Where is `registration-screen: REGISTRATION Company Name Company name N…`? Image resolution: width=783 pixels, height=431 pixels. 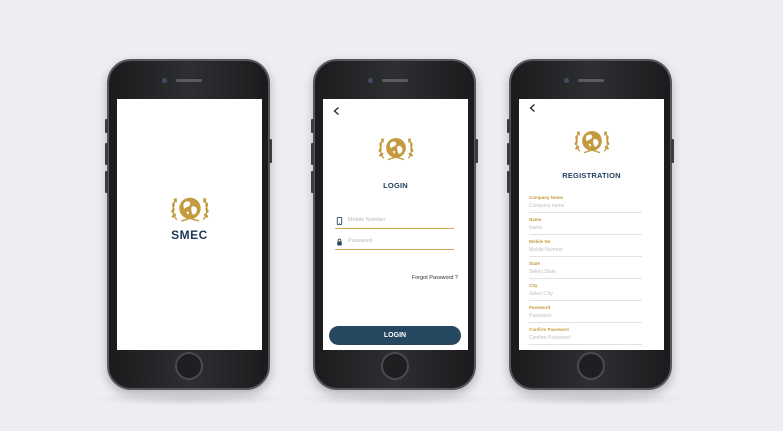
registration-screen: REGISTRATION Company Name Company name N… is located at coordinates (591, 224).